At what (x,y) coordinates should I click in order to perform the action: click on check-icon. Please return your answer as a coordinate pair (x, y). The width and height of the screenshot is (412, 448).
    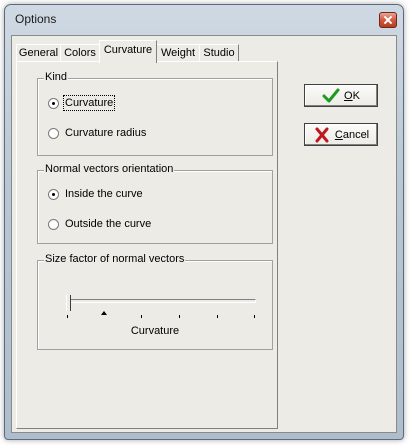
    Looking at the image, I should click on (331, 96).